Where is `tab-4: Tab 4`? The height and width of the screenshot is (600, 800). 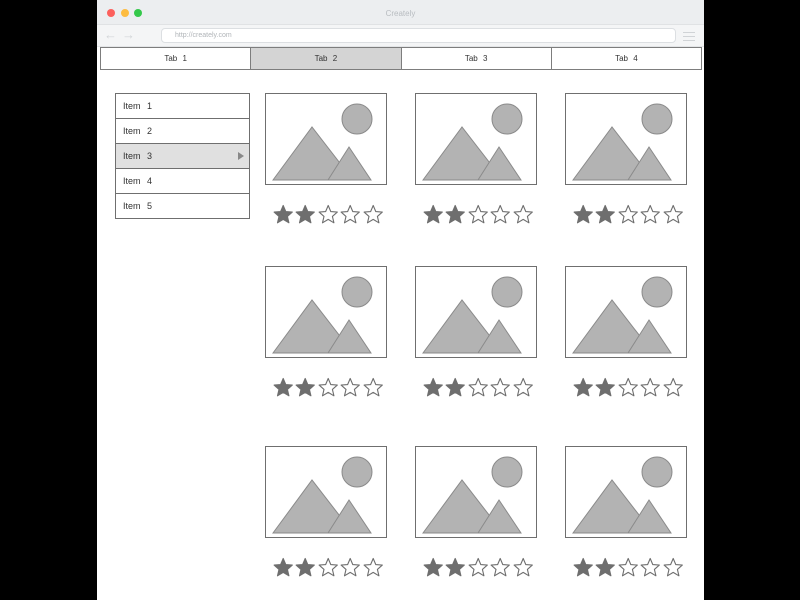
tab-4: Tab 4 is located at coordinates (626, 58).